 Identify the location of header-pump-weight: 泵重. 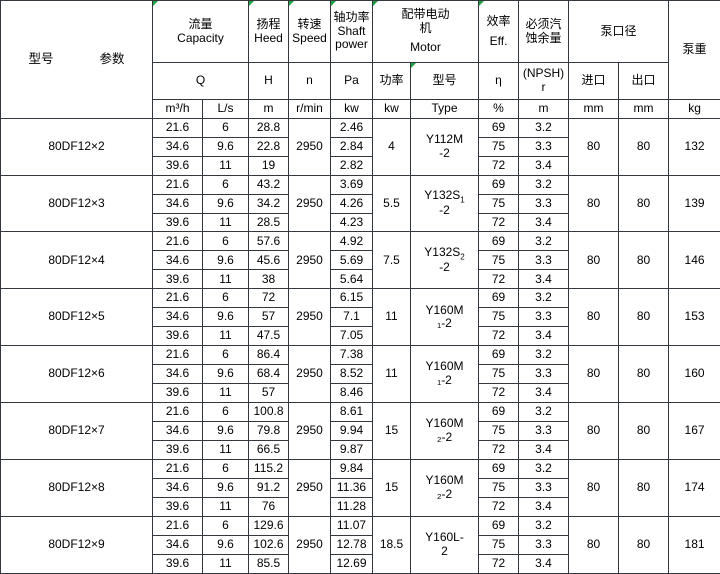
(694, 50).